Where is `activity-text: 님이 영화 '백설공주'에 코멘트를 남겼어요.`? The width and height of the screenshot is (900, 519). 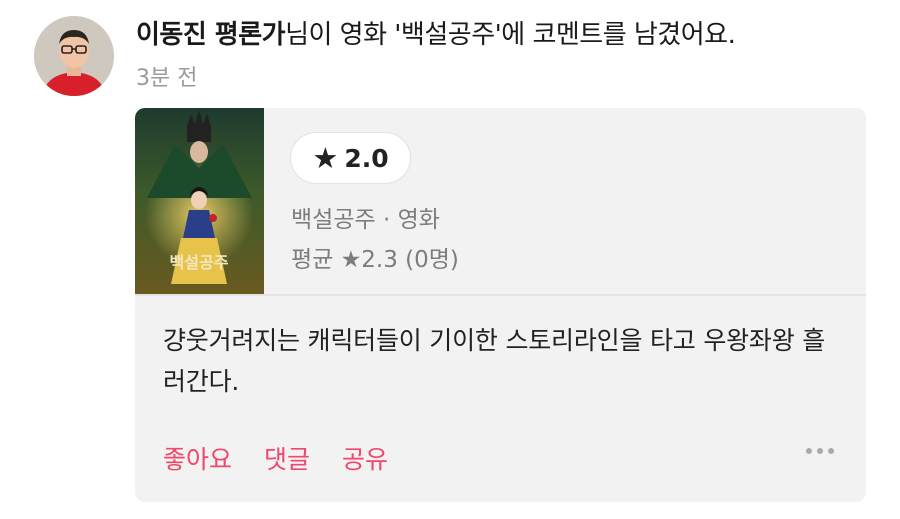 activity-text: 님이 영화 '백설공주'에 코멘트를 남겼어요. is located at coordinates (510, 35).